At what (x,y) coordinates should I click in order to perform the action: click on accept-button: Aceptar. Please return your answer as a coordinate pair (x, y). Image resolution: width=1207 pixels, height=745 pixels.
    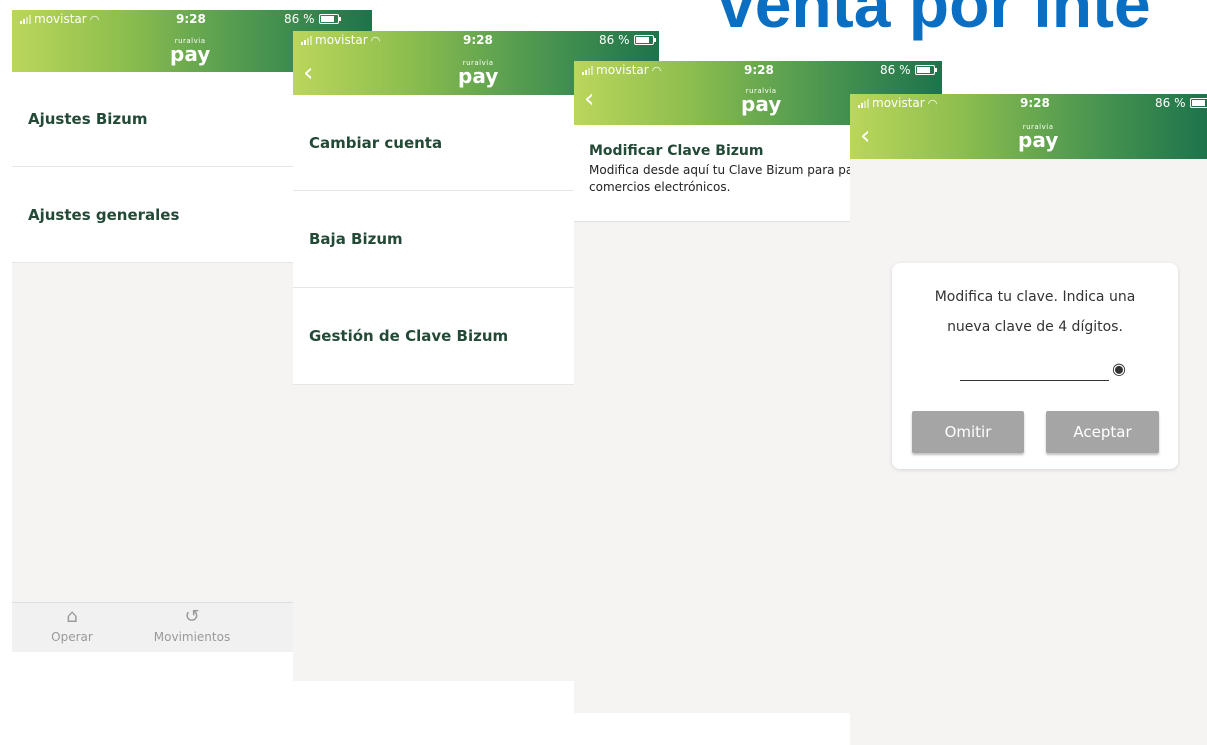
    Looking at the image, I should click on (1102, 432).